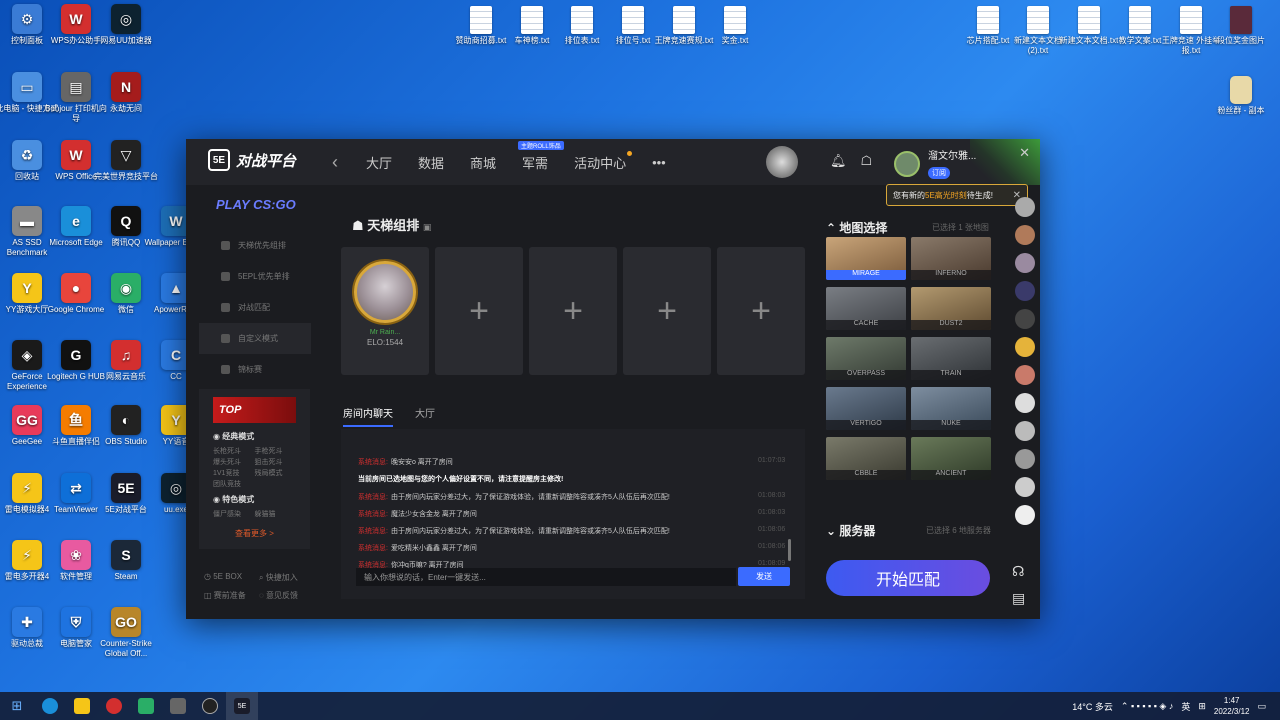  I want to click on taskbar-5e-icon: 5E, so click(242, 706).